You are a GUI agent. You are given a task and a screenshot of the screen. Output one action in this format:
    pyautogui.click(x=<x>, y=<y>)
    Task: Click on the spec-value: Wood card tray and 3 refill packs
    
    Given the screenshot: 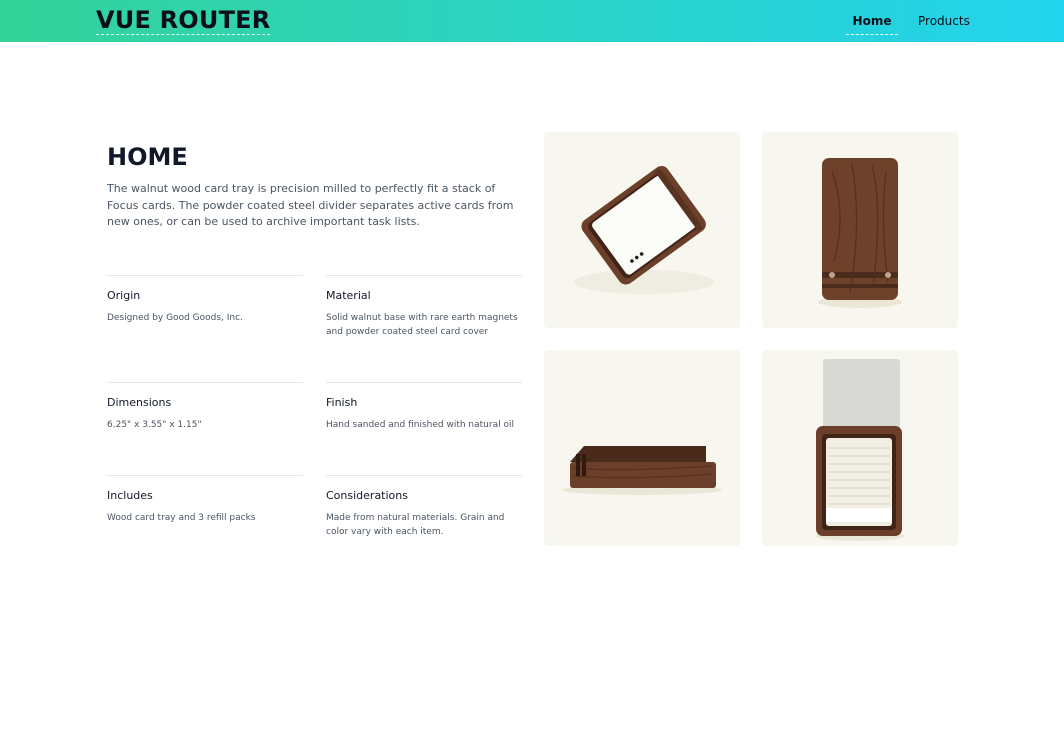 What is the action you would take?
    pyautogui.click(x=181, y=518)
    